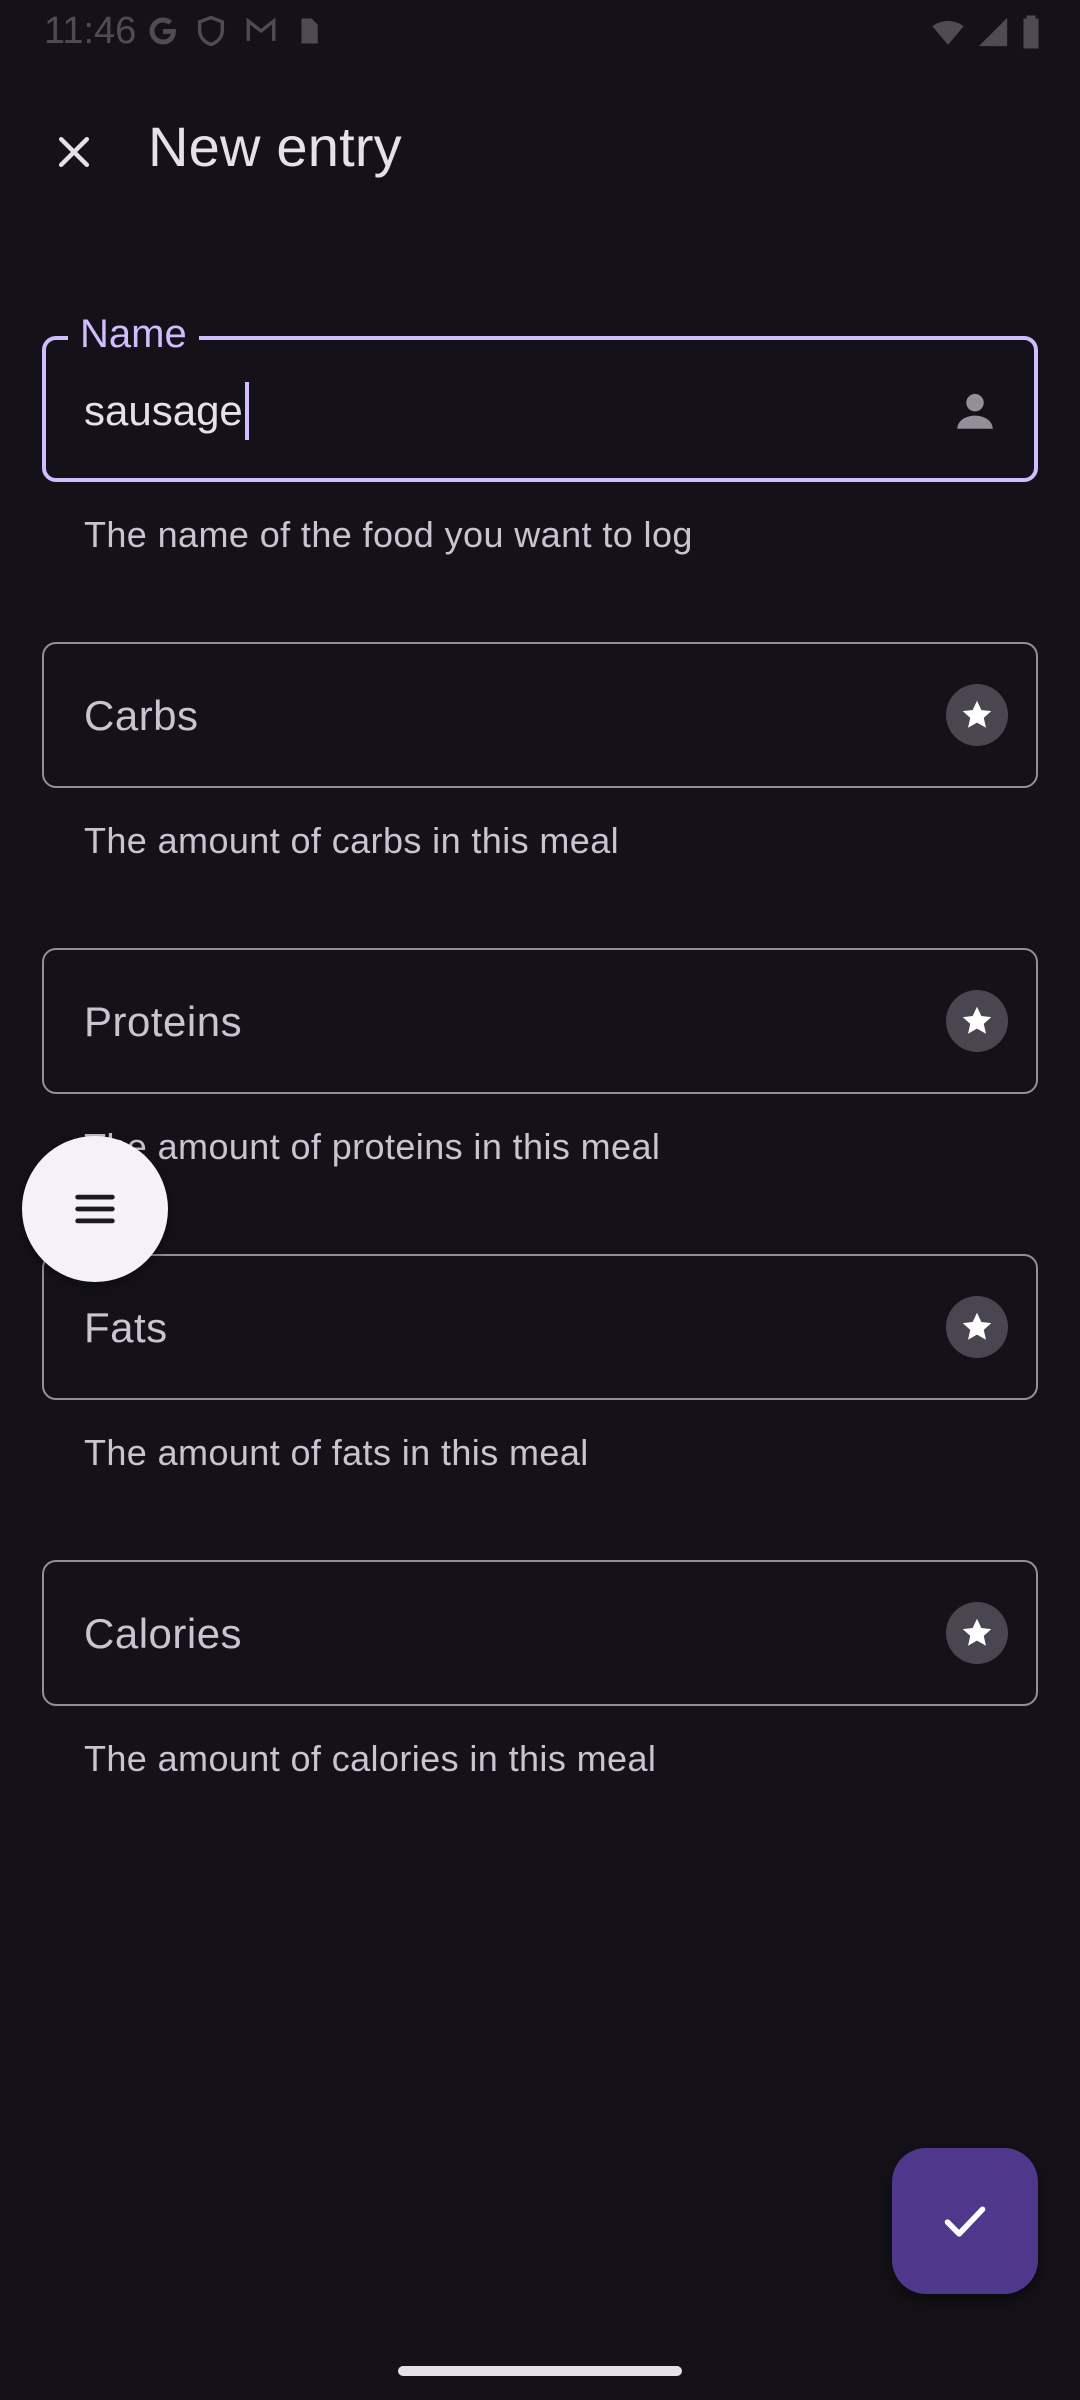 The image size is (1080, 2400). I want to click on status-bar: 11:46, so click(540, 32).